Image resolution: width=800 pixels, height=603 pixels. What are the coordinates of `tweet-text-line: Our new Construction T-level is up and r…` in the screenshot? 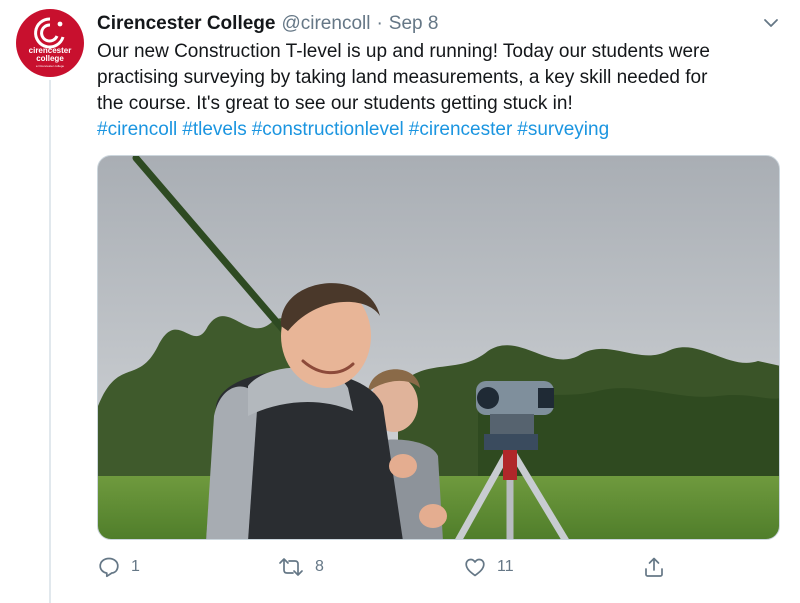 It's located at (403, 51).